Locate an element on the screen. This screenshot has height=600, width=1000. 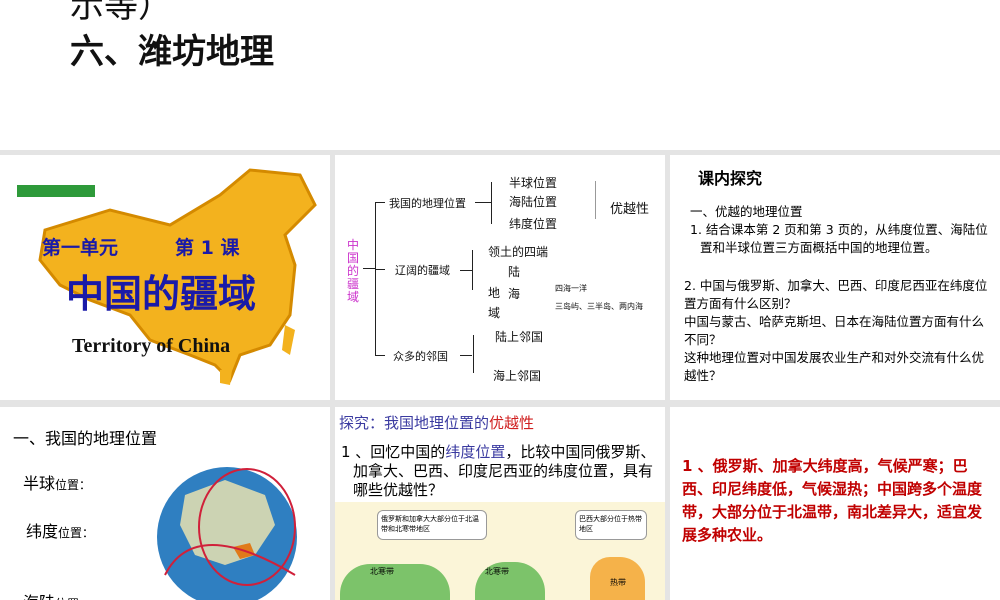
slide-title: 中国的疆域 is located at coordinates (161, 294).